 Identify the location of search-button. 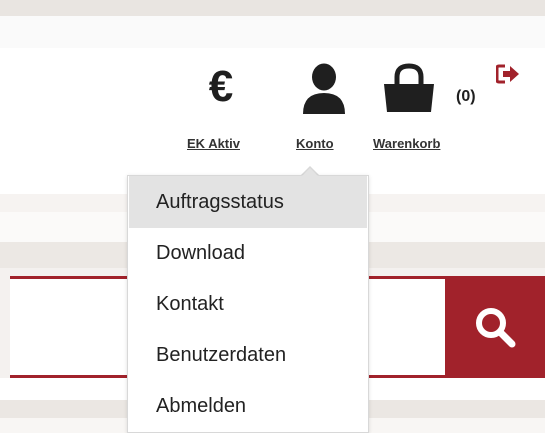
(495, 327).